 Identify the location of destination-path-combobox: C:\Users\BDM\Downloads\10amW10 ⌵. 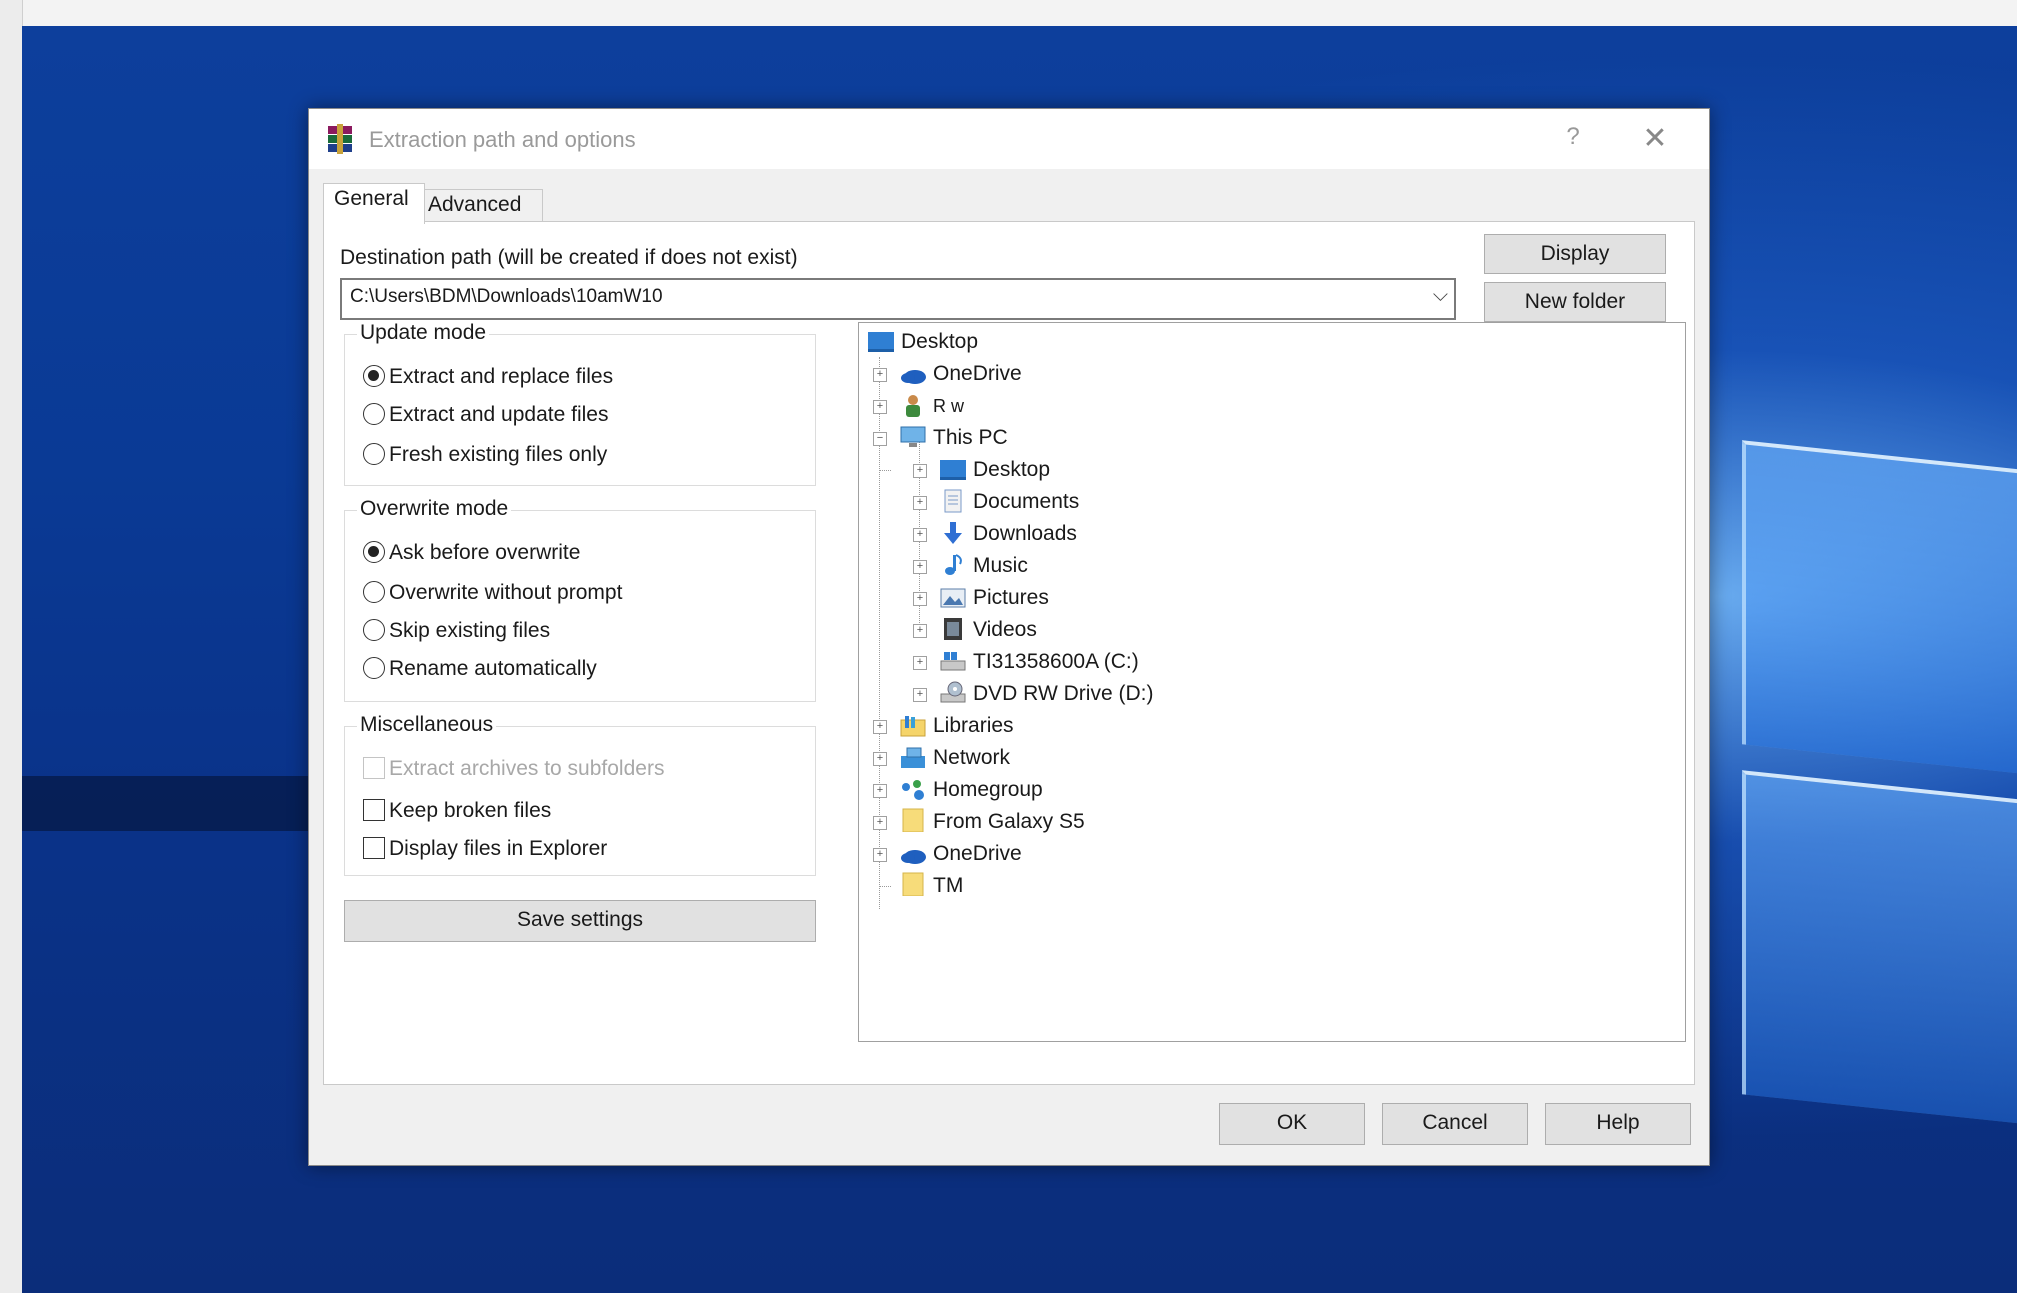
(898, 299).